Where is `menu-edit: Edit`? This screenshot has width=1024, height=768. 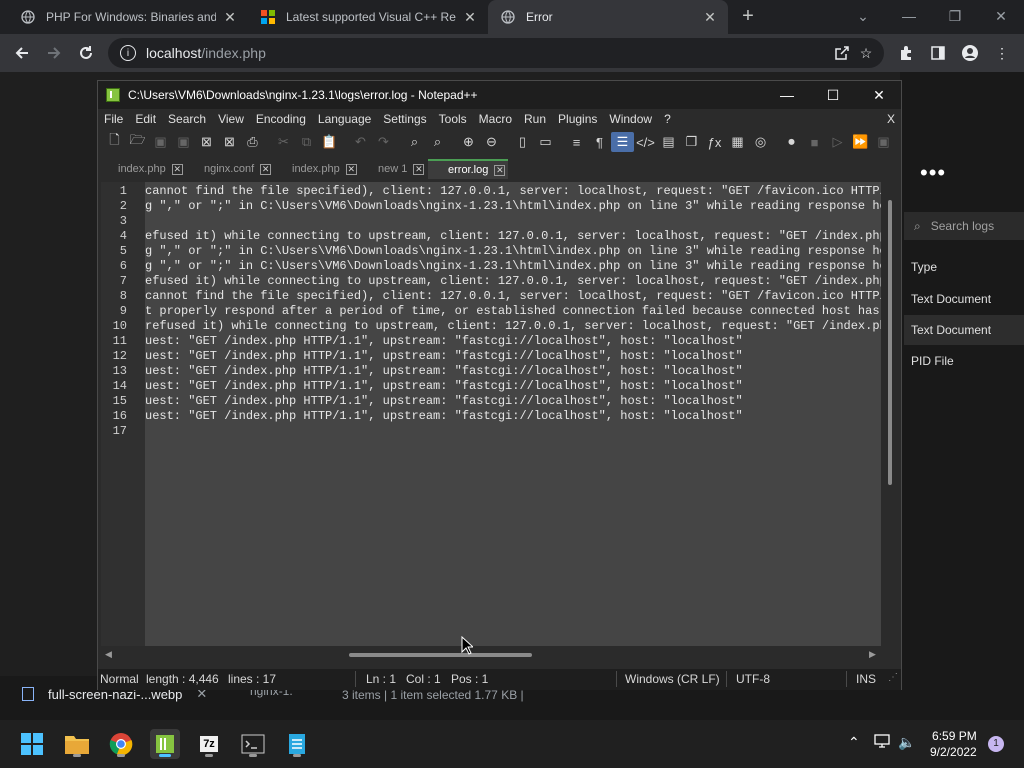 menu-edit: Edit is located at coordinates (145, 119).